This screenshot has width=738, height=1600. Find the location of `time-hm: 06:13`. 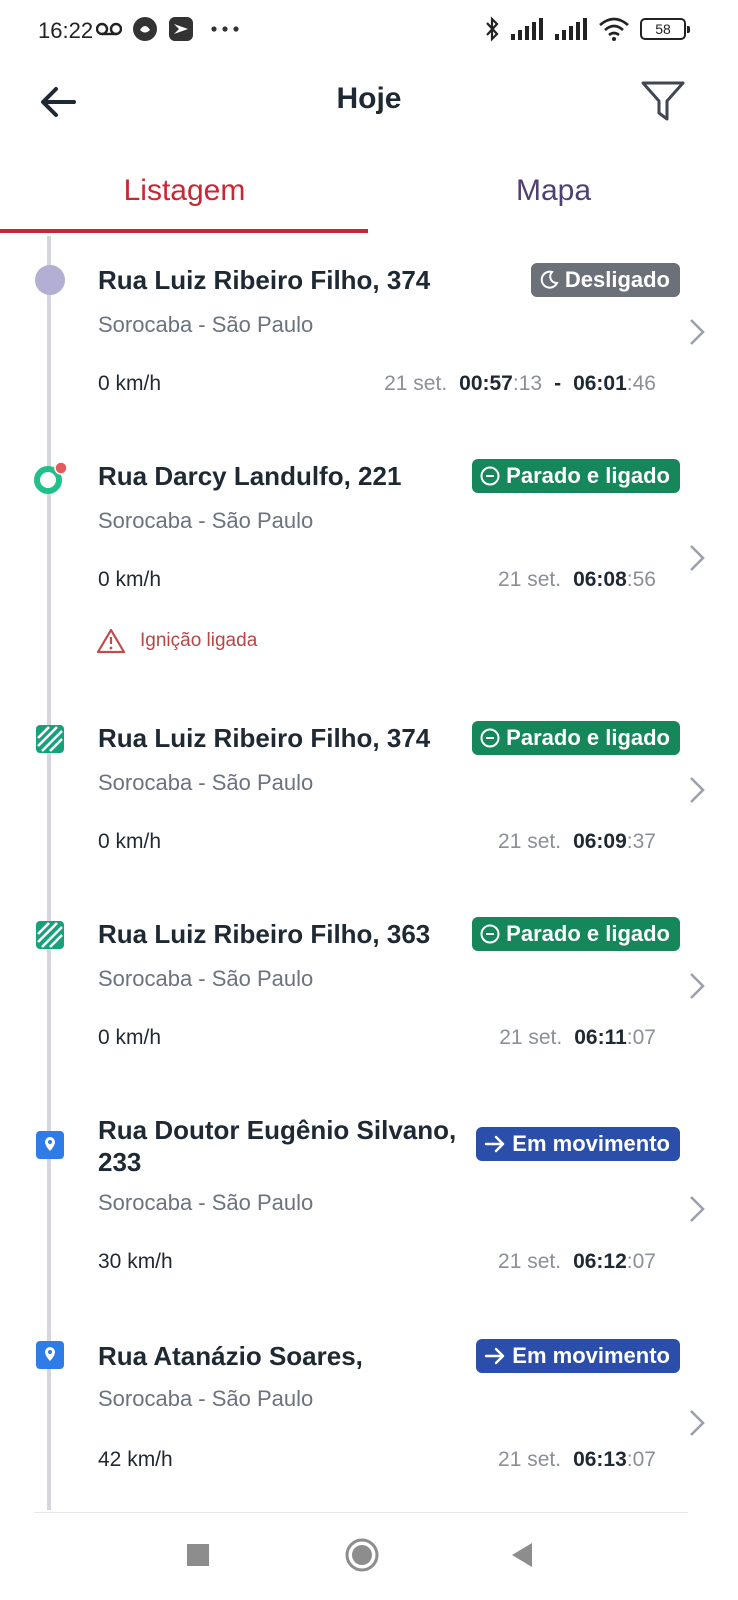

time-hm: 06:13 is located at coordinates (600, 1459).